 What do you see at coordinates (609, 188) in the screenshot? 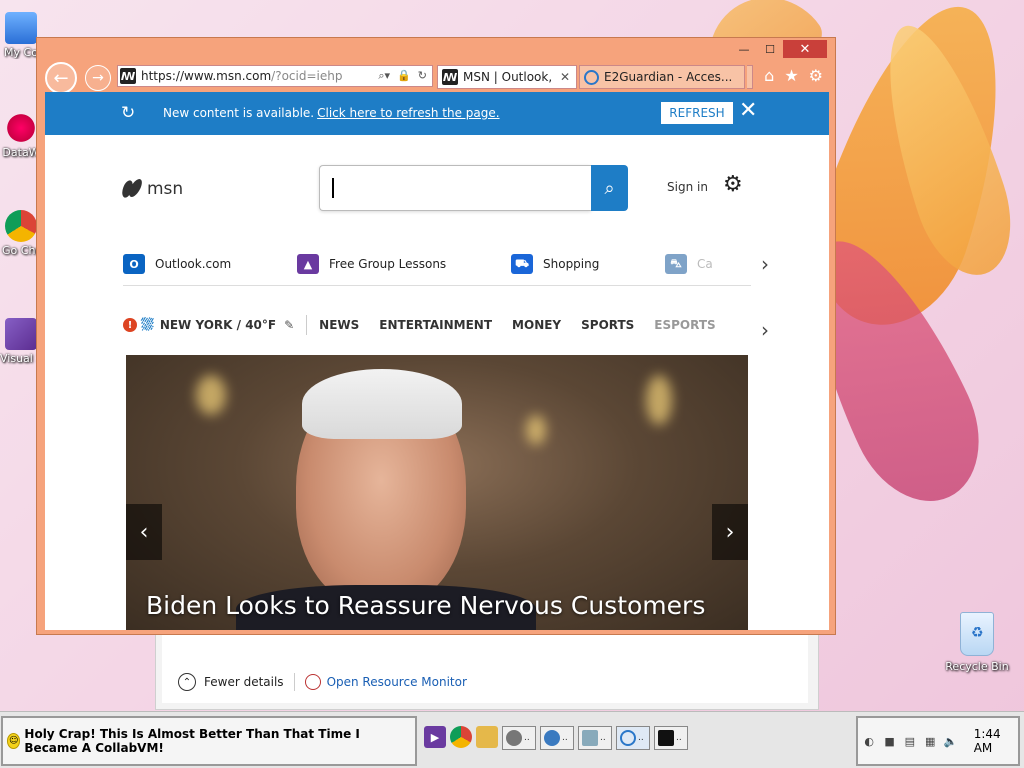
I see `search-button: ⌕` at bounding box center [609, 188].